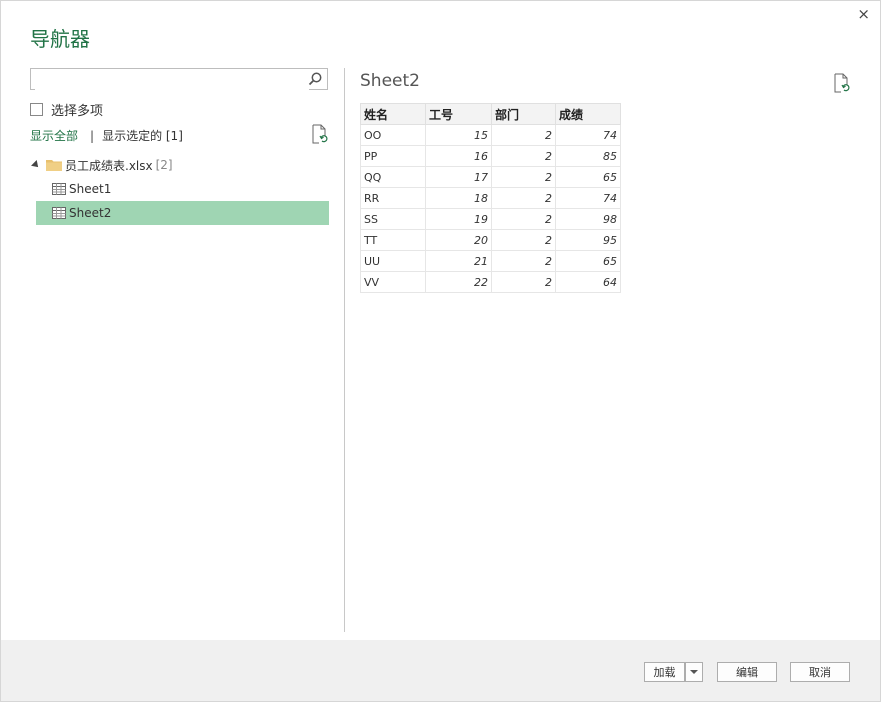 This screenshot has height=702, width=881. I want to click on table-cell: 16, so click(458, 156).